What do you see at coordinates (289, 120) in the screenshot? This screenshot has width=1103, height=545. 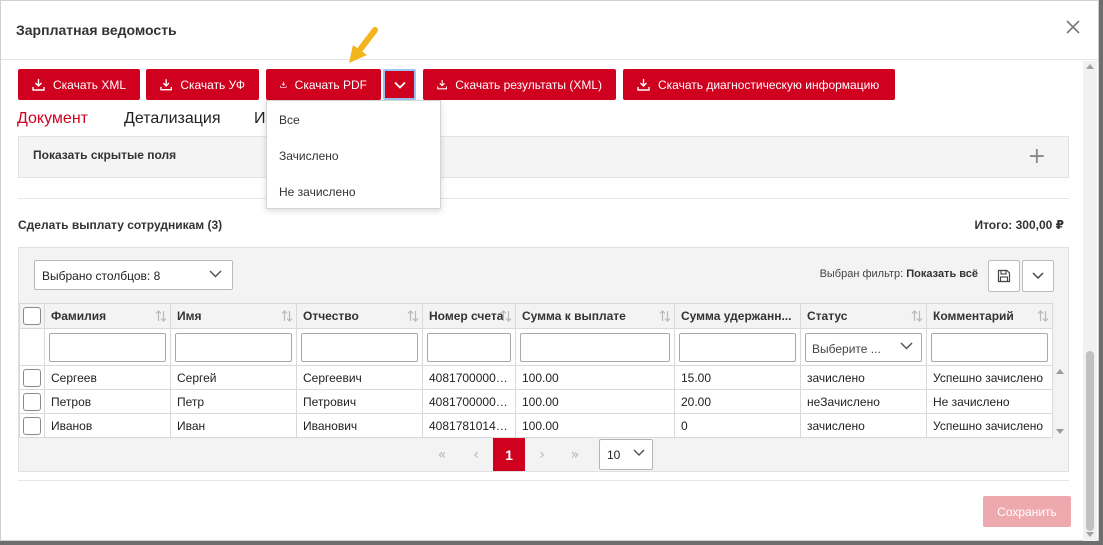 I see `menu-item-all: Все` at bounding box center [289, 120].